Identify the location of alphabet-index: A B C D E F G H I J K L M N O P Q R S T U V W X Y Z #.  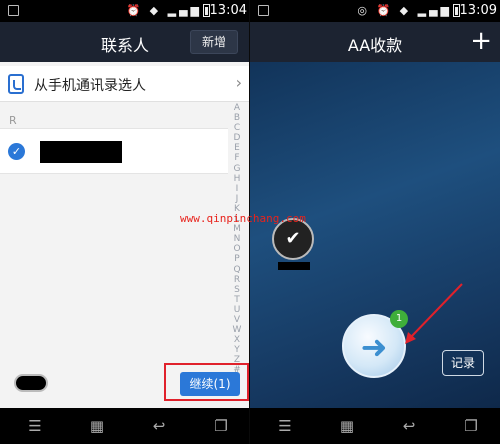
(237, 239).